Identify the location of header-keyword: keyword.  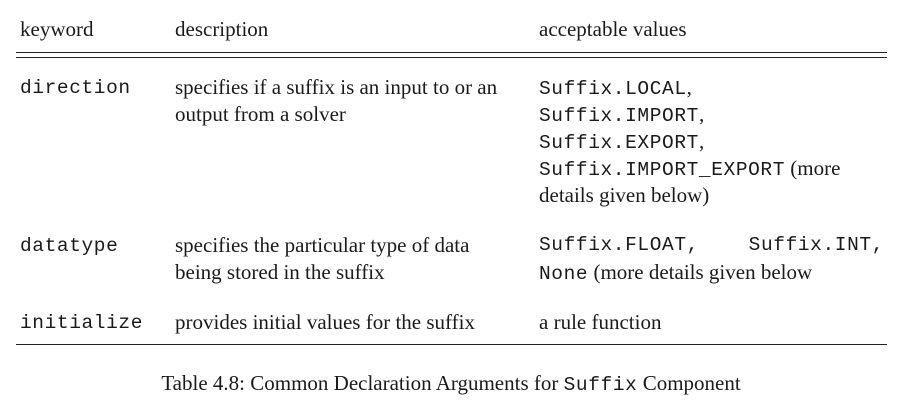
(57, 29).